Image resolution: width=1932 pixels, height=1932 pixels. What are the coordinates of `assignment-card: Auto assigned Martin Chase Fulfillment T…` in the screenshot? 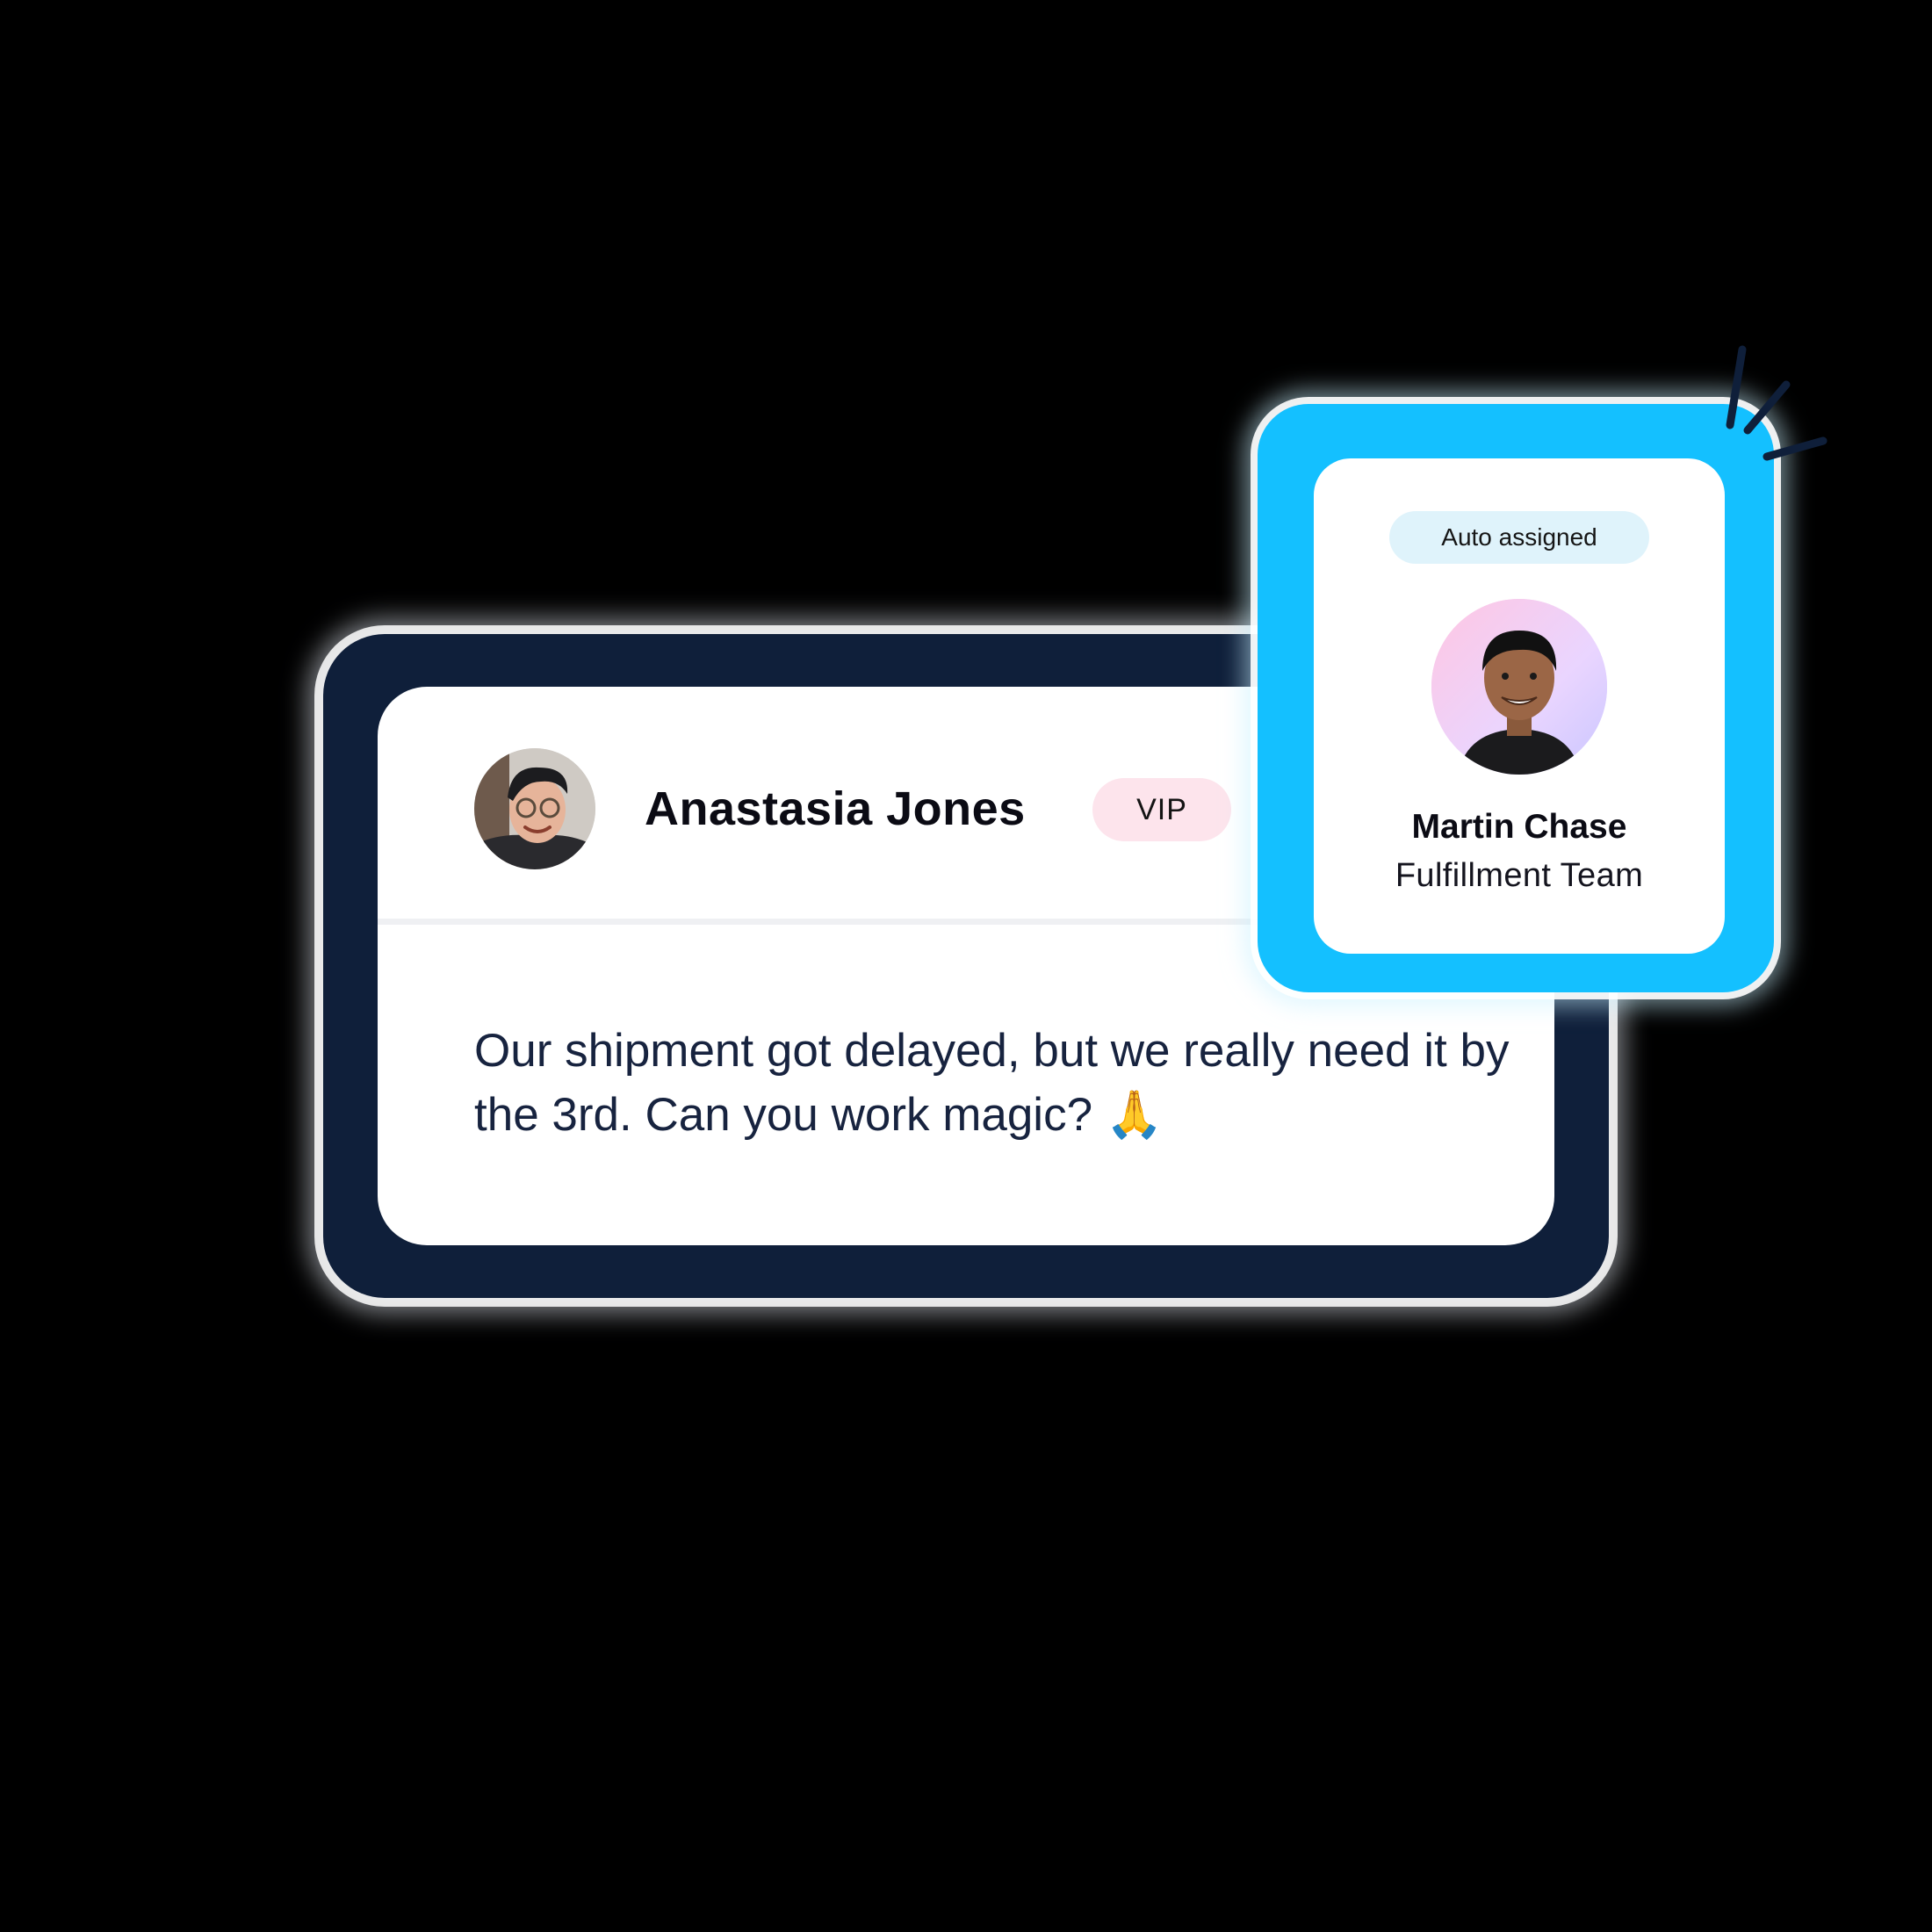 It's located at (1520, 706).